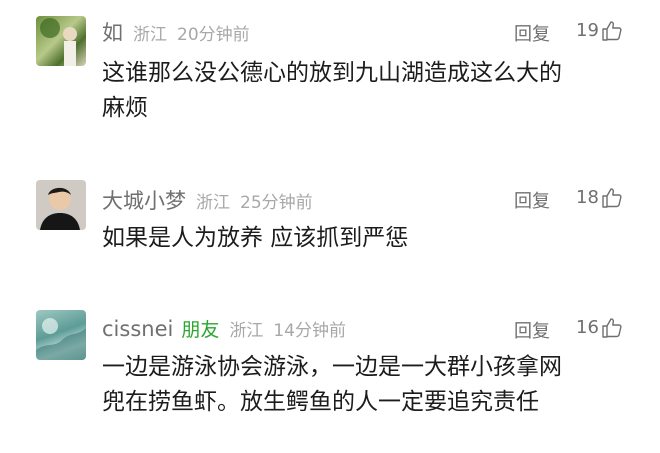  What do you see at coordinates (137, 329) in the screenshot?
I see `comment-author: cissnei` at bounding box center [137, 329].